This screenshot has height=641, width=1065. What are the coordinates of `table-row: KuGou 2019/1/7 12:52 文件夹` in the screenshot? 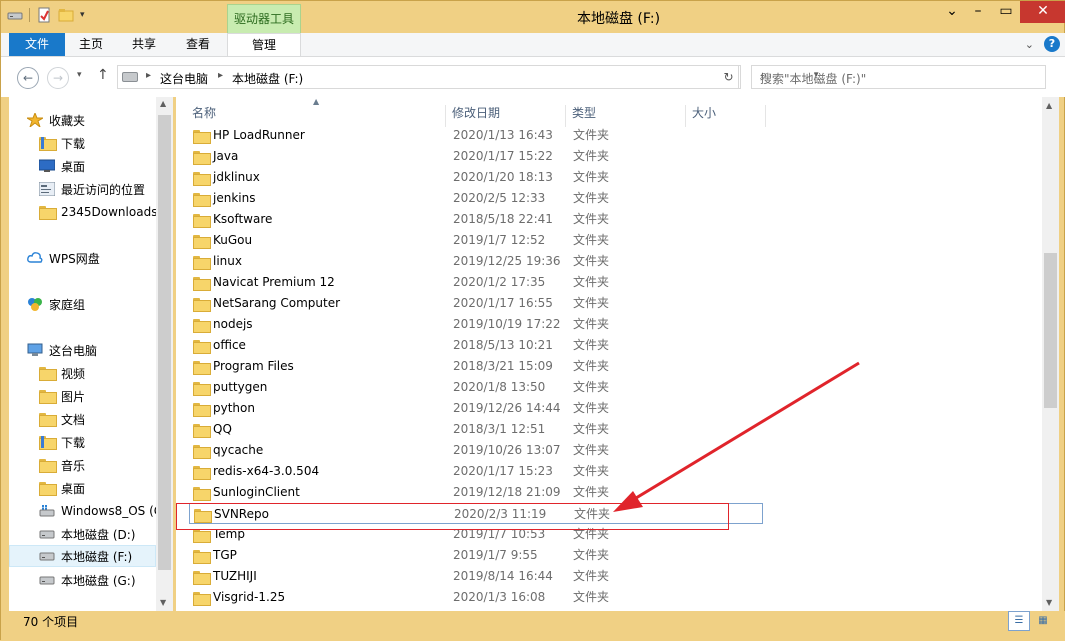 It's located at (476, 240).